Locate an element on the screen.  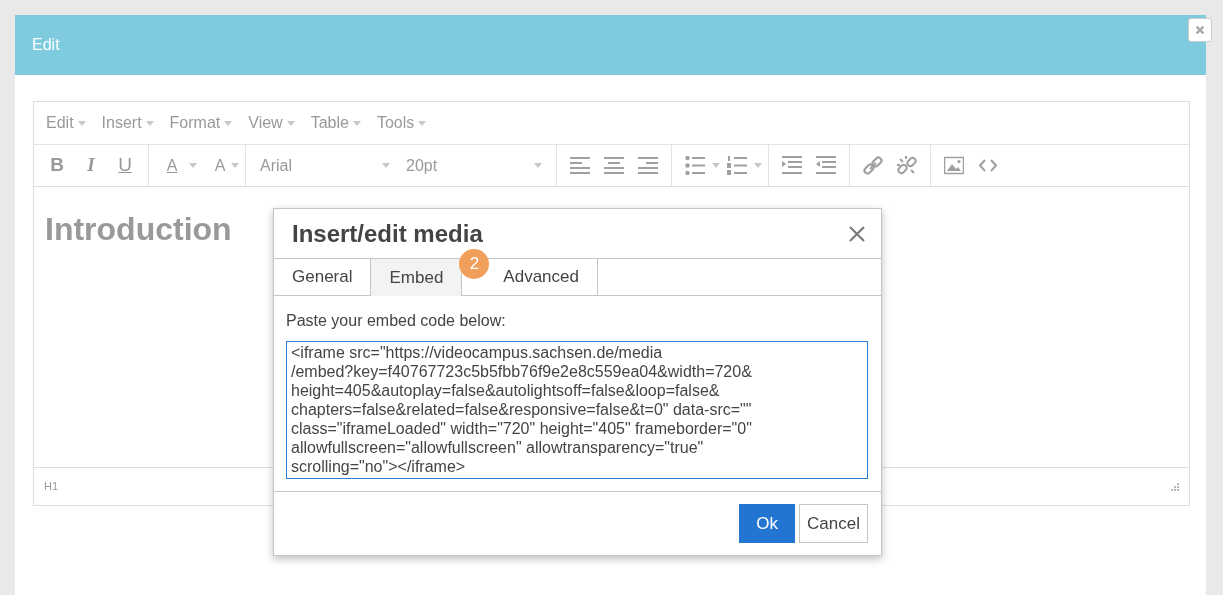
tab: General is located at coordinates (323, 277).